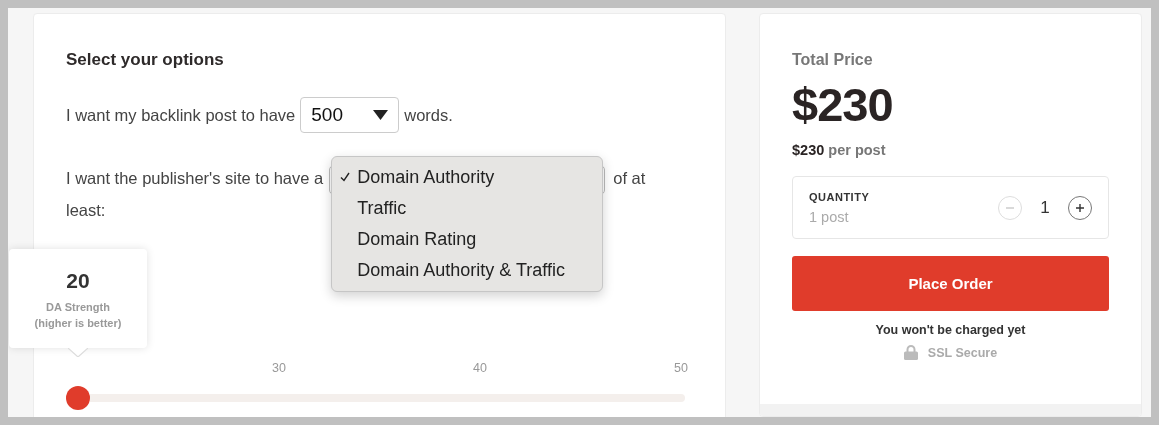 Image resolution: width=1159 pixels, height=425 pixels. Describe the element at coordinates (467, 239) in the screenshot. I see `menu-item: Domain Rating` at that location.